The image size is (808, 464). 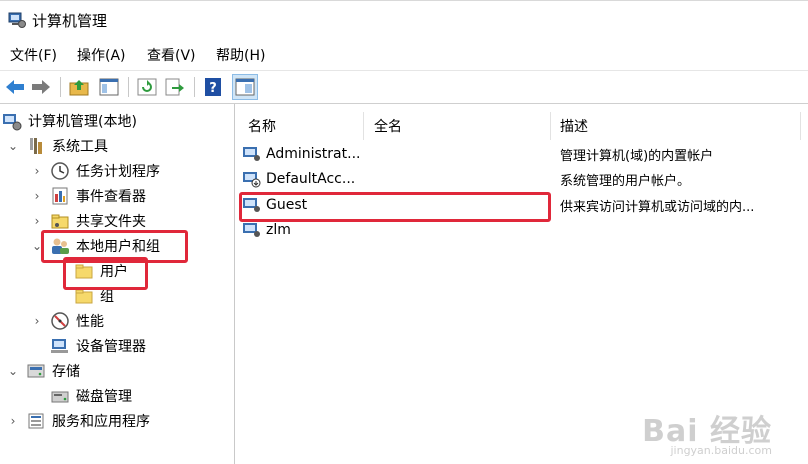 What do you see at coordinates (404, 87) in the screenshot?
I see `toolbar: ?` at bounding box center [404, 87].